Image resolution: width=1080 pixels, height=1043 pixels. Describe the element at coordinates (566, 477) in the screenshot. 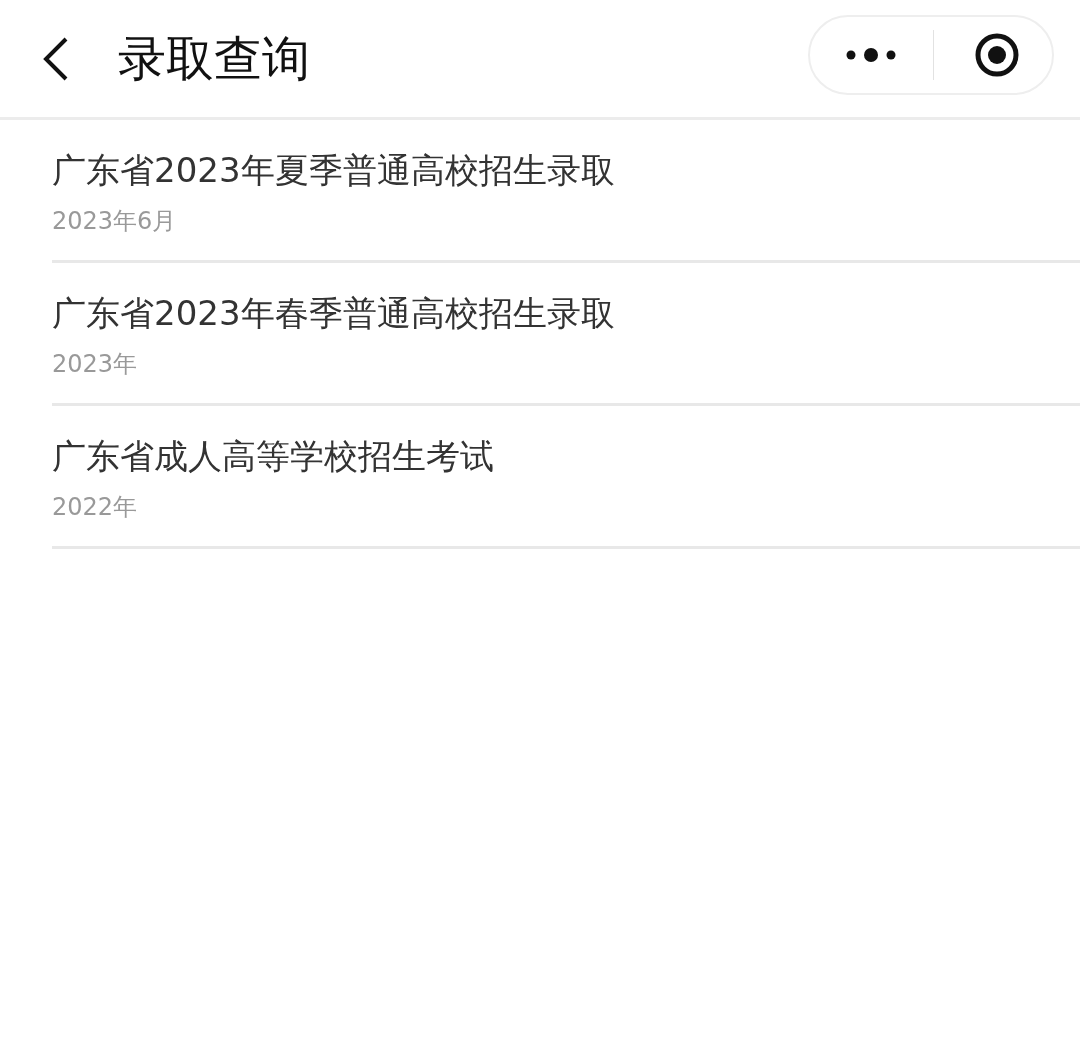

I see `list-item: 广东省成人高等学校招生考试 2022年` at that location.